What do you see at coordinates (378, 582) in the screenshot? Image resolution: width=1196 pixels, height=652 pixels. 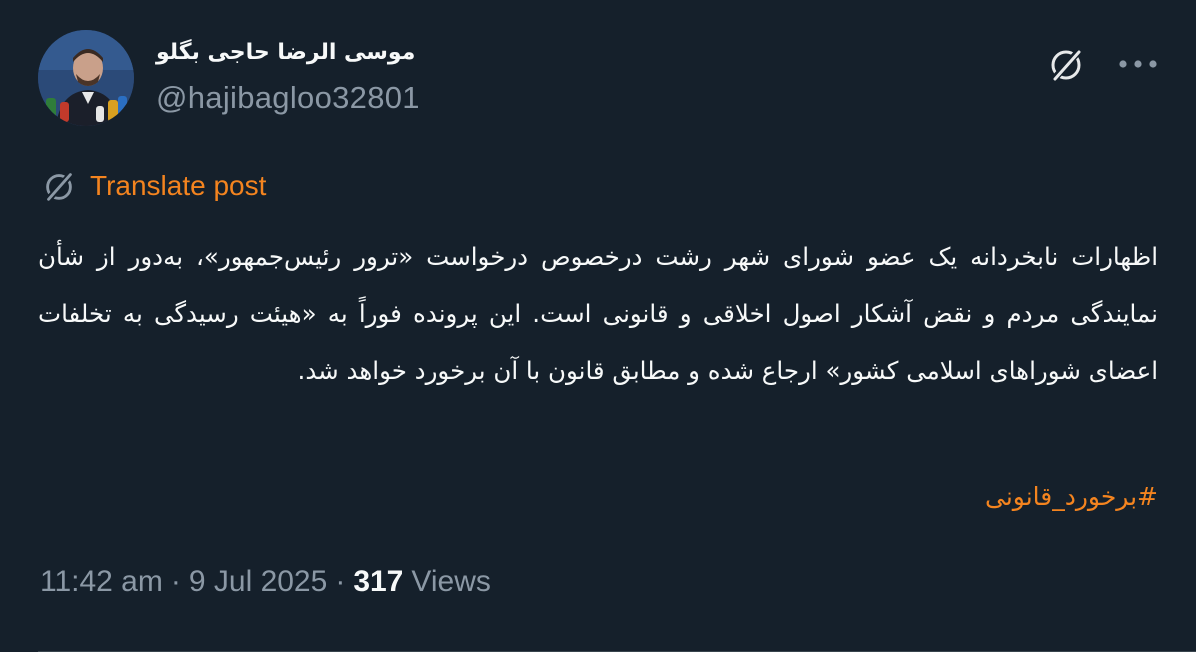 I see `views-count: 317` at bounding box center [378, 582].